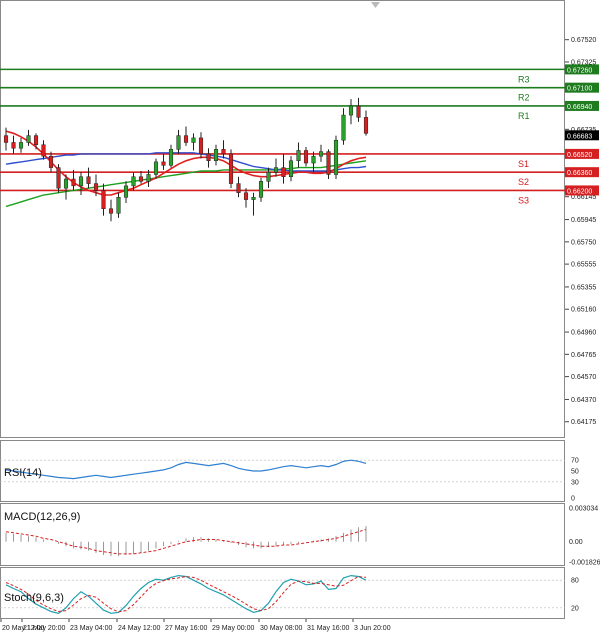  What do you see at coordinates (583, 355) in the screenshot?
I see `price-tick-label: 0.64765` at bounding box center [583, 355].